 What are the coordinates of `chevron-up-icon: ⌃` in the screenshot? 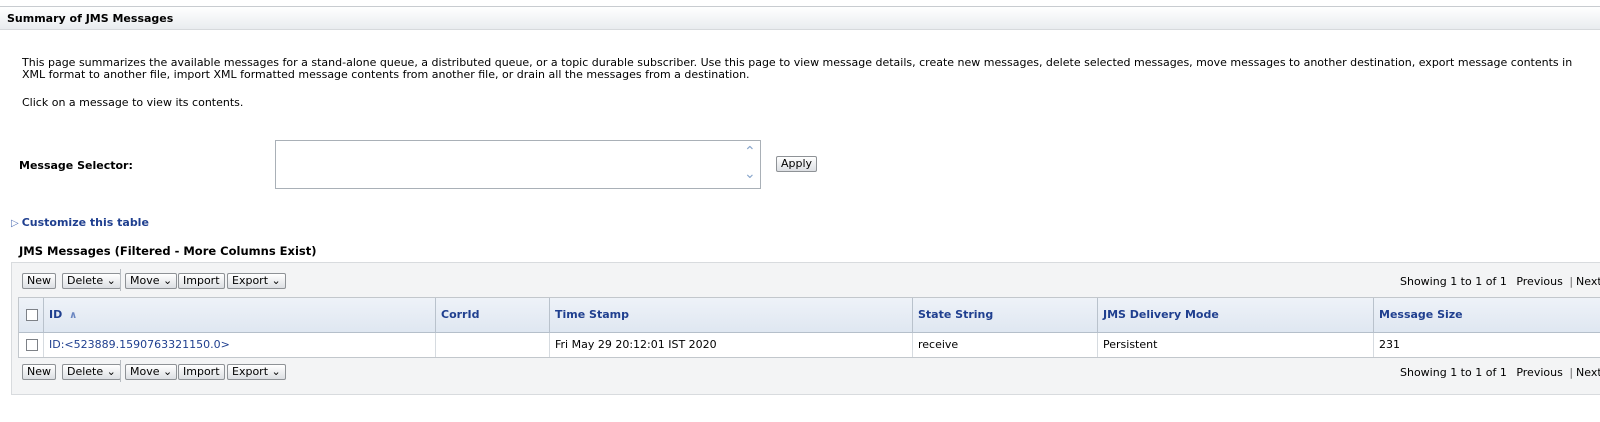 It's located at (750, 152).